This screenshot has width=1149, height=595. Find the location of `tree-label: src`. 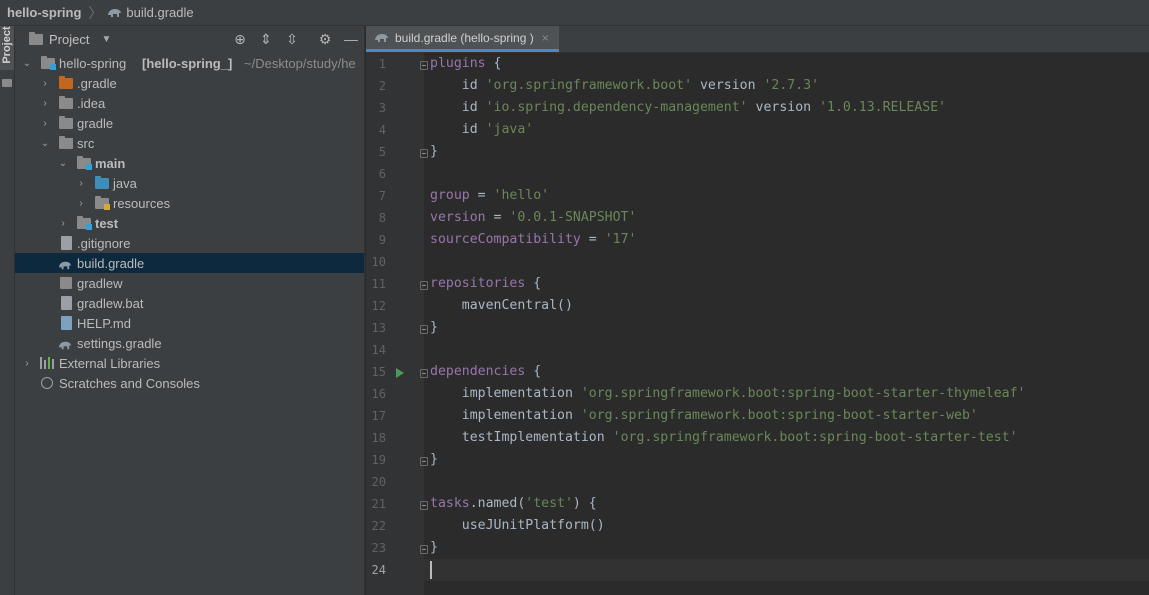

tree-label: src is located at coordinates (86, 143).